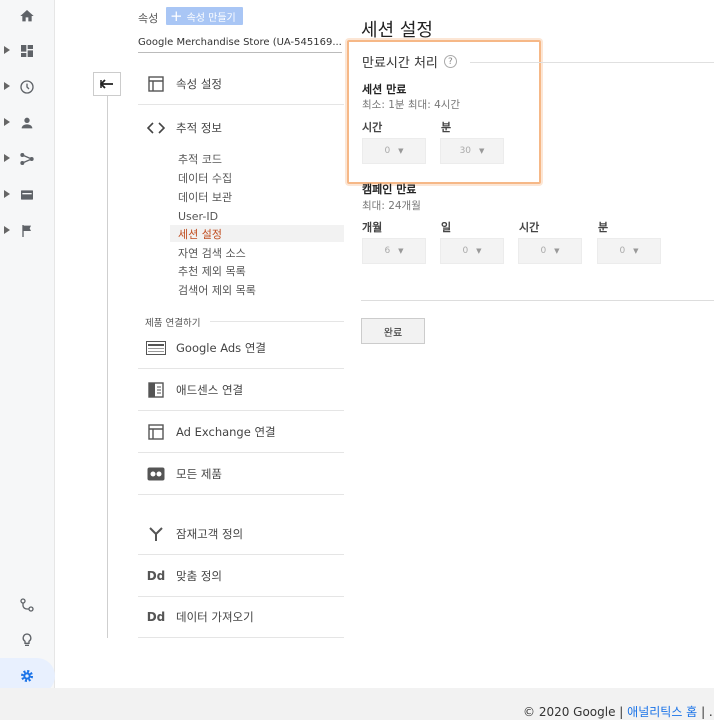 The height and width of the screenshot is (720, 714). What do you see at coordinates (372, 227) in the screenshot?
I see `campaign-months-label: 개월` at bounding box center [372, 227].